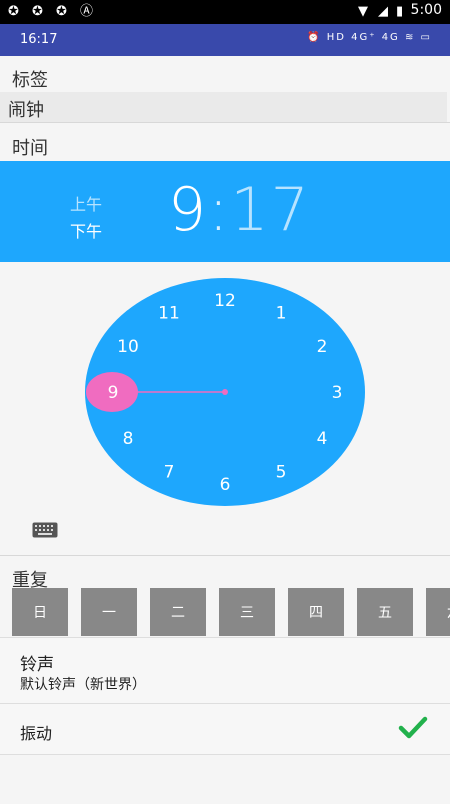  Describe the element at coordinates (383, 11) in the screenshot. I see `signal-icon: ◢` at that location.